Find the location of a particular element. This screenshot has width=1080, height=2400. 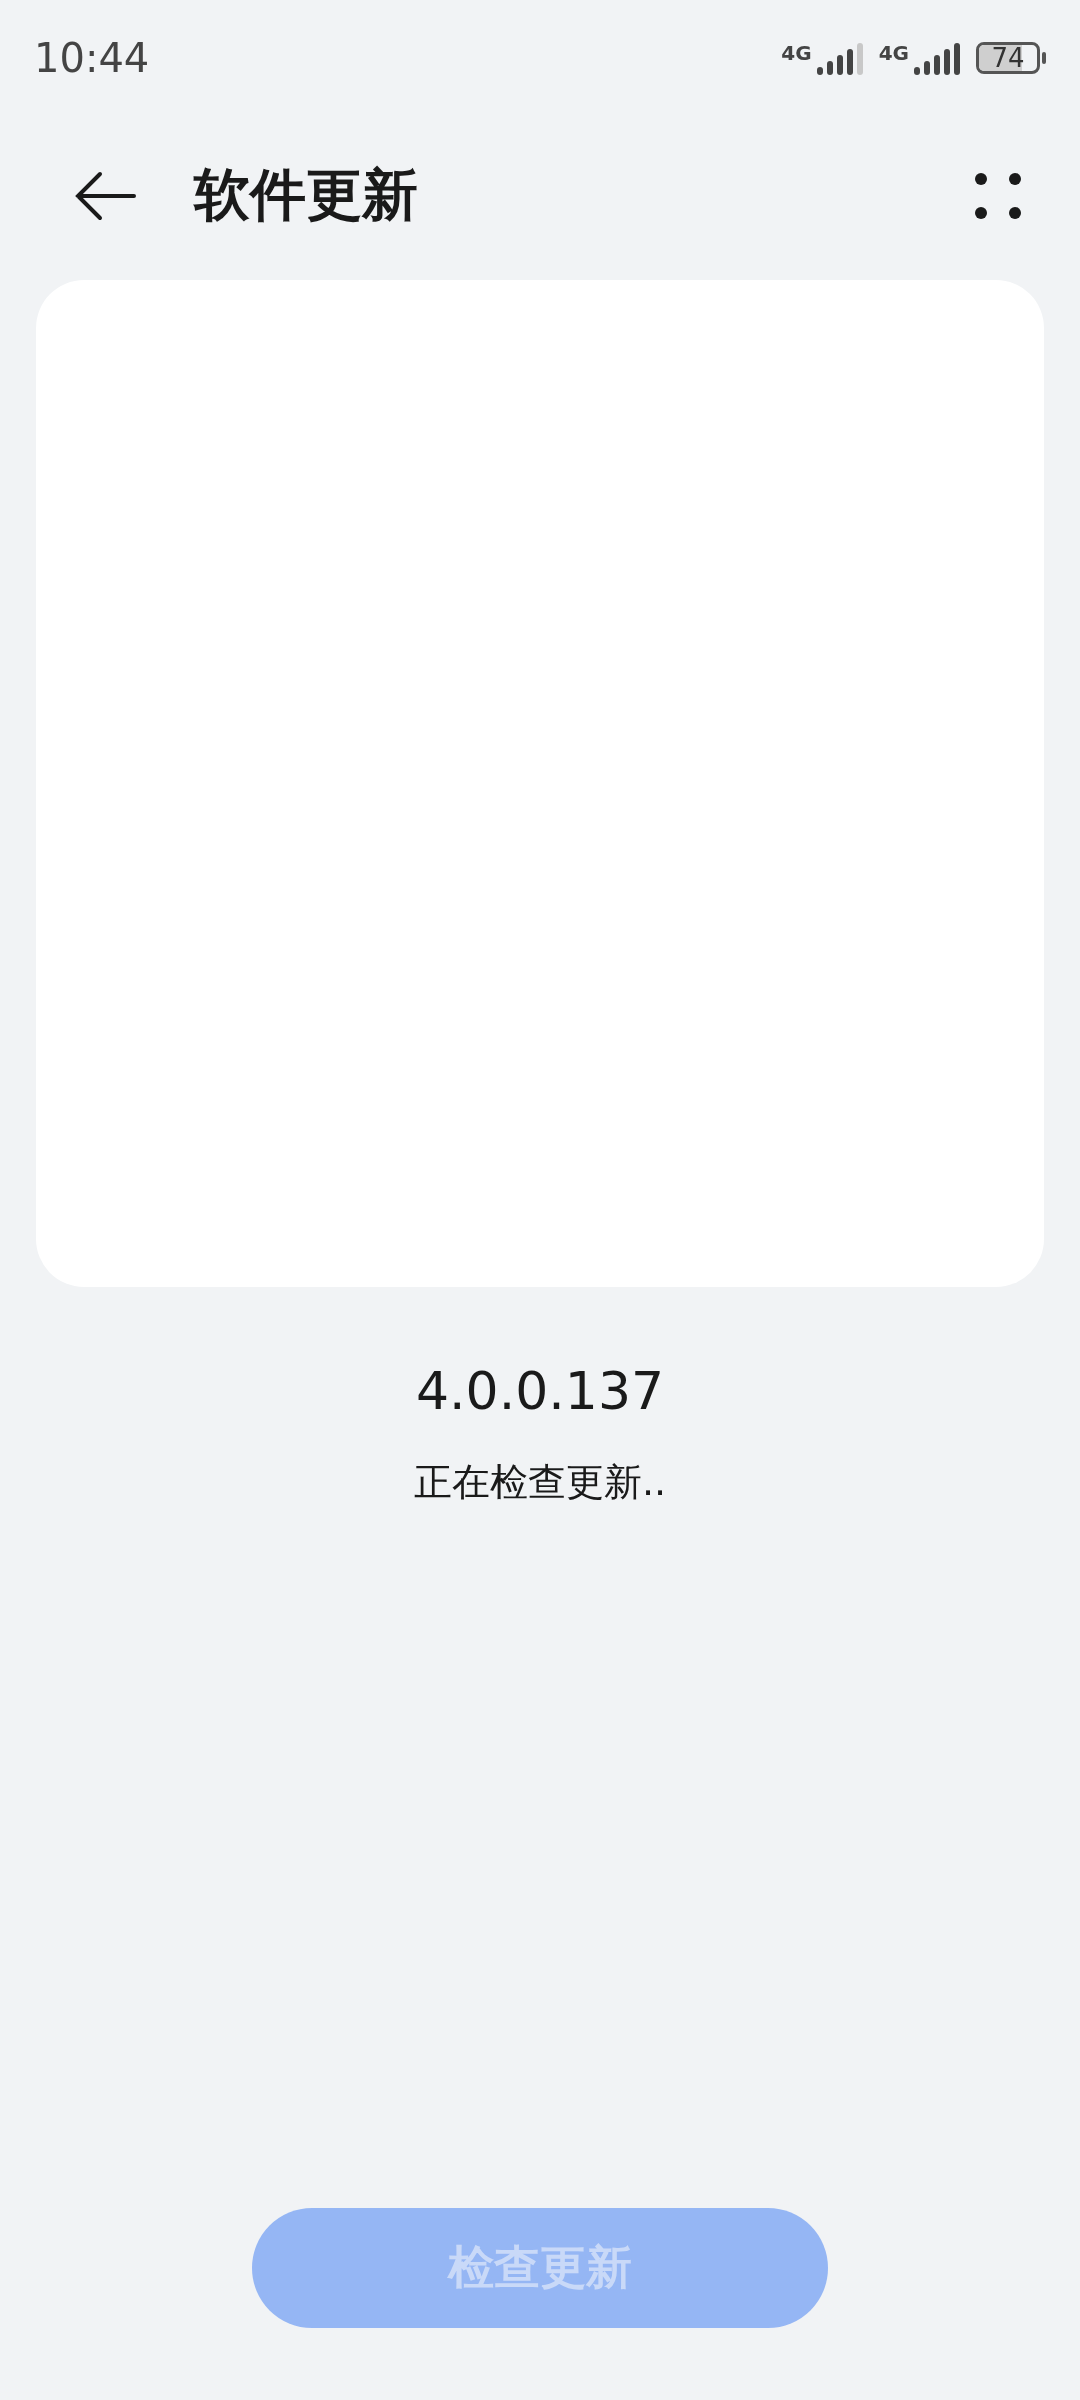

more-icon is located at coordinates (998, 196).